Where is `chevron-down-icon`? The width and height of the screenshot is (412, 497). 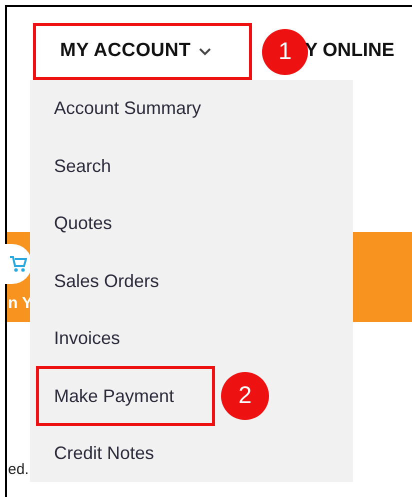 chevron-down-icon is located at coordinates (204, 52).